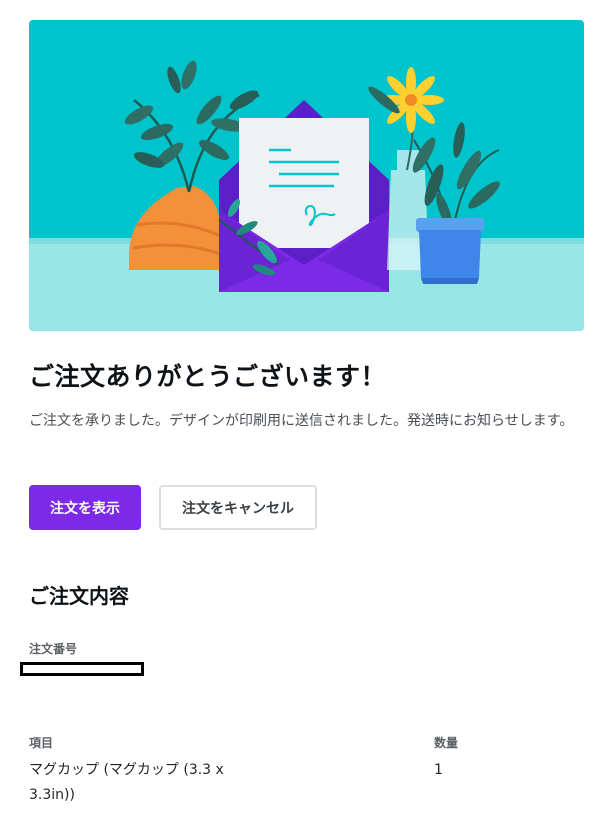 This screenshot has height=825, width=608. What do you see at coordinates (208, 376) in the screenshot?
I see `page-title: ご注文ありがとうございます！` at bounding box center [208, 376].